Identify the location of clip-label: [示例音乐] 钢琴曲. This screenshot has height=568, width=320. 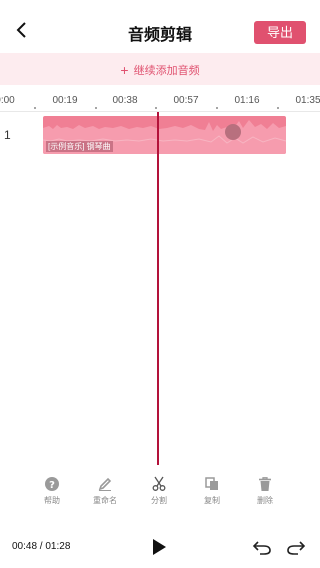
(79, 146).